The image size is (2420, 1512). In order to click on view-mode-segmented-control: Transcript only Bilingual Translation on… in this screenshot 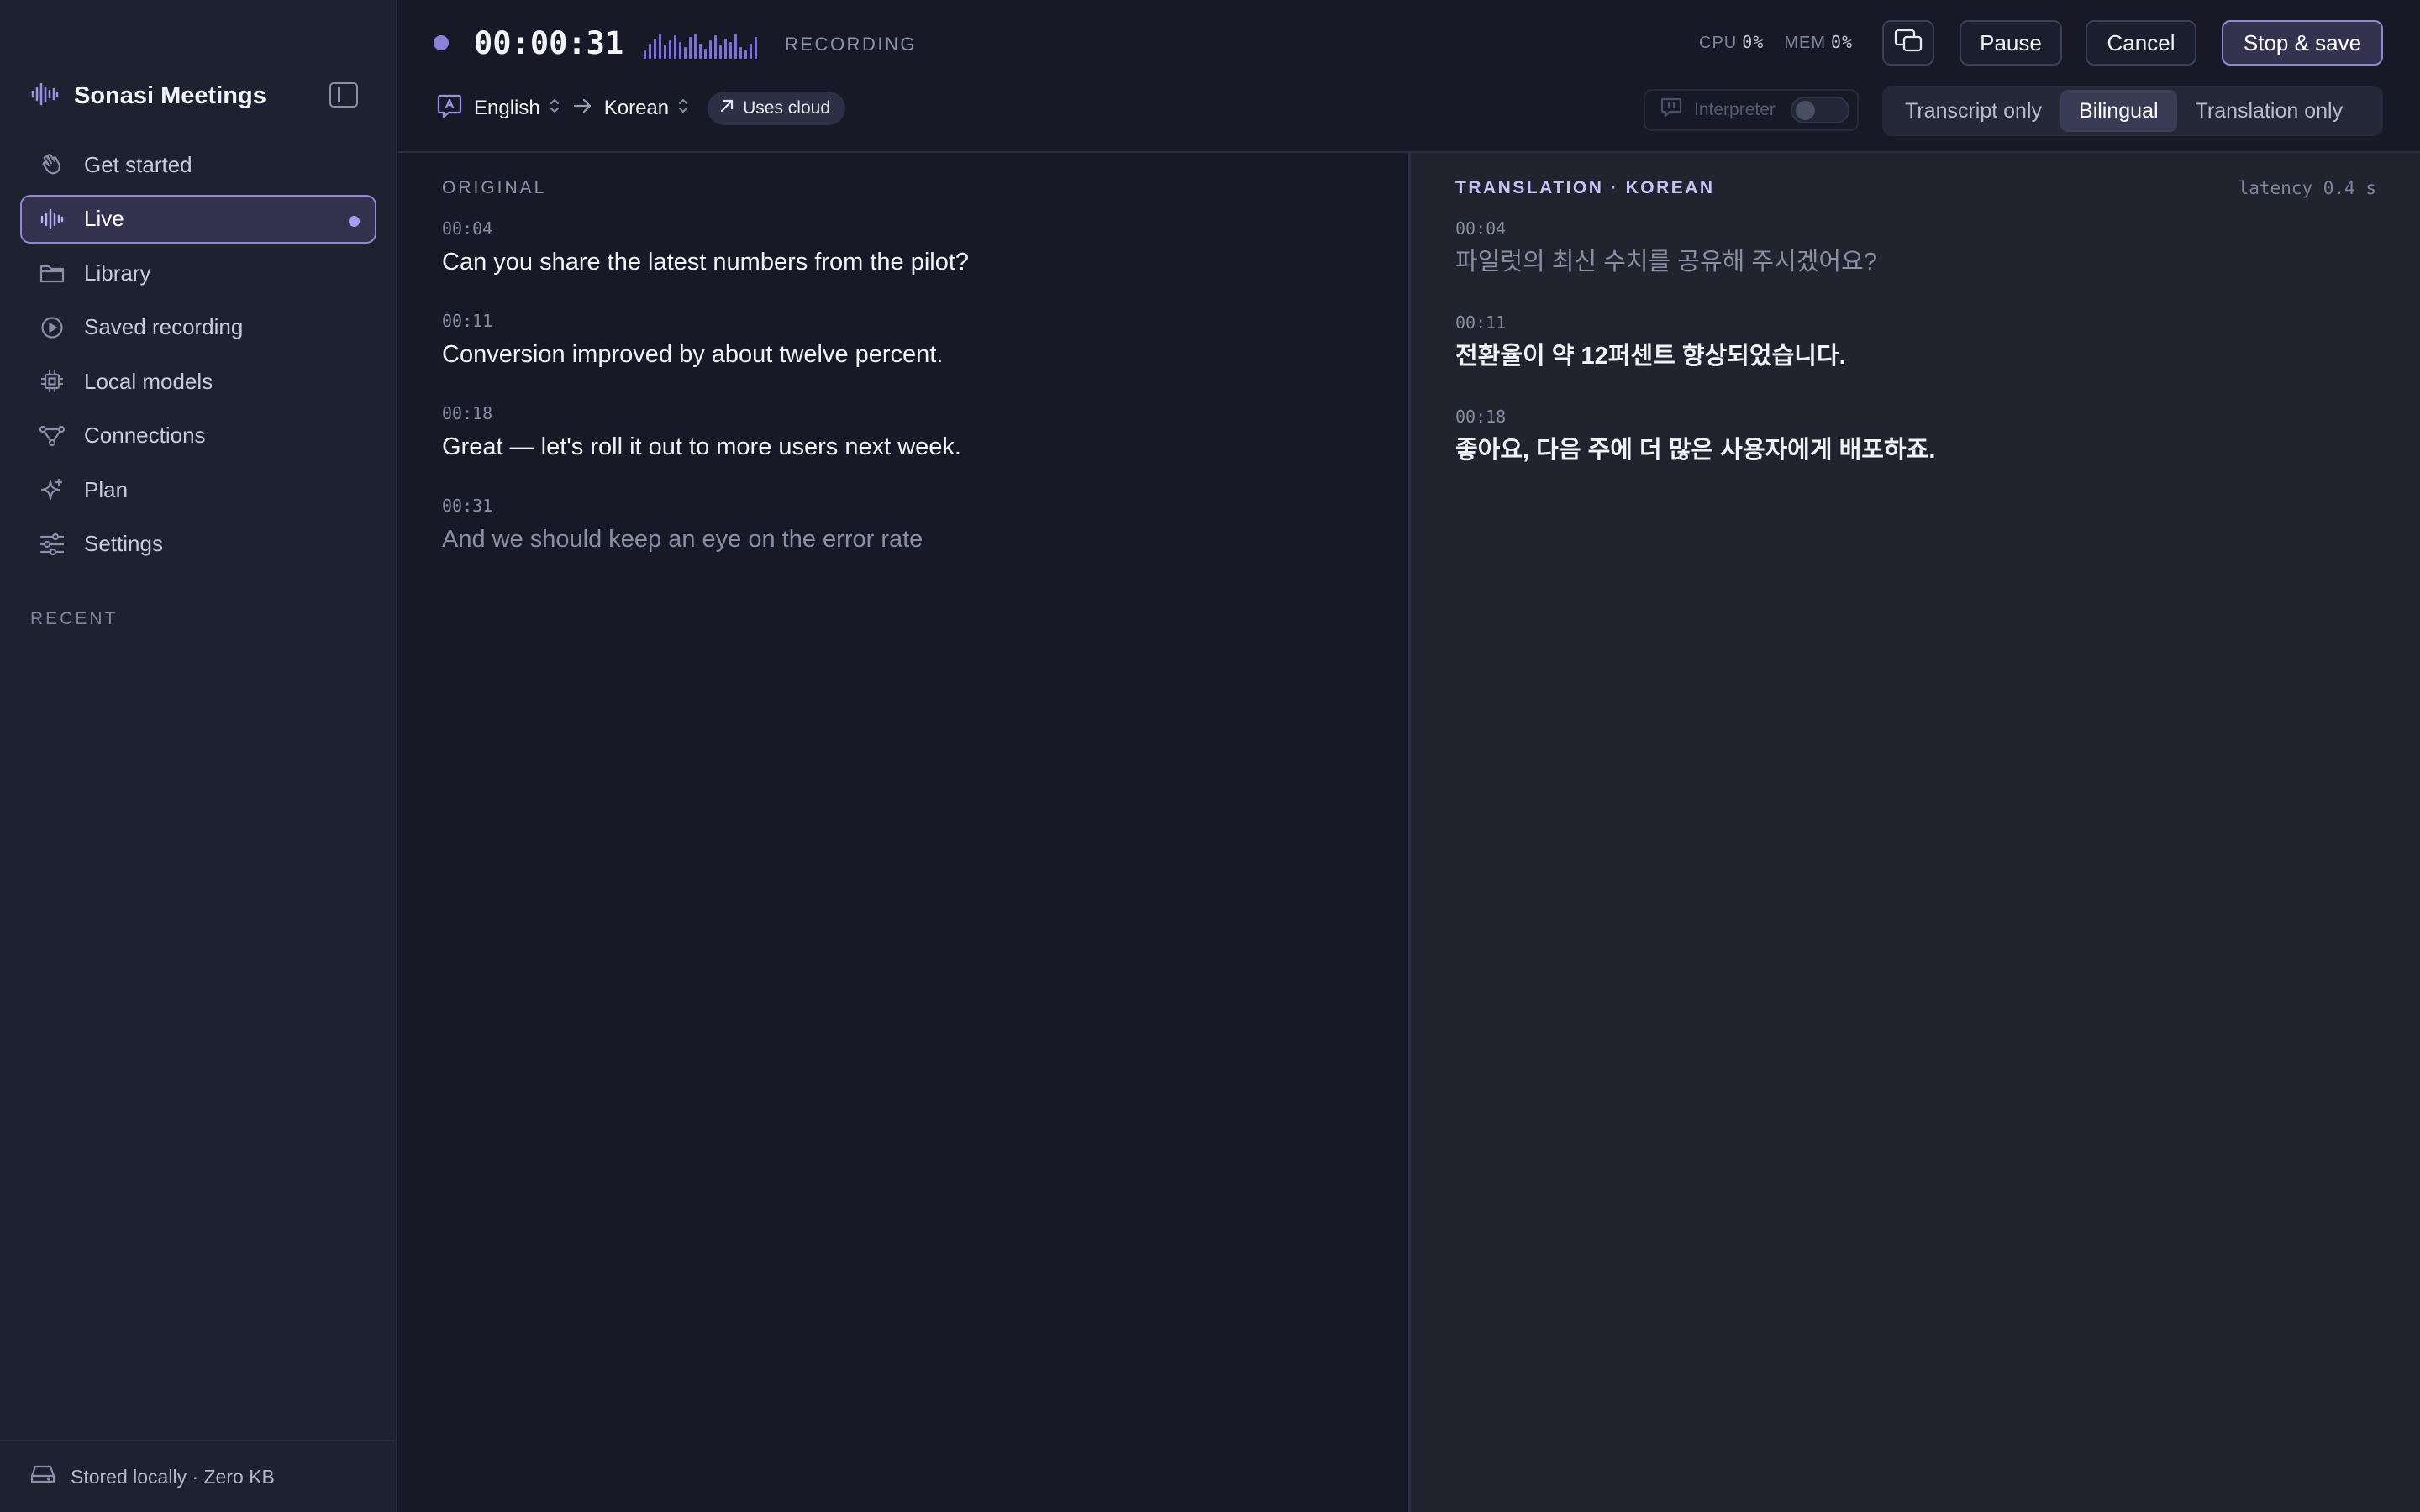, I will do `click(2132, 111)`.